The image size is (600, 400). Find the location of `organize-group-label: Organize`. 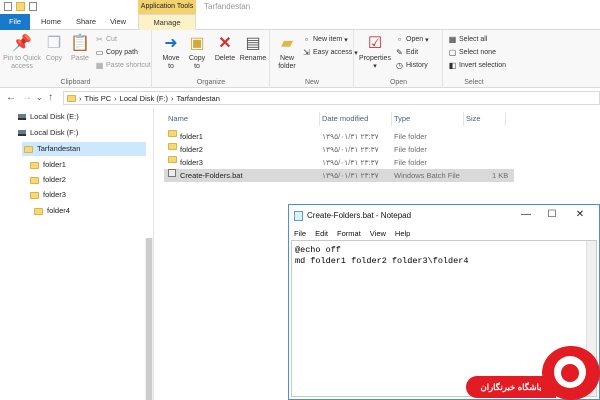

organize-group-label: Organize is located at coordinates (211, 82).